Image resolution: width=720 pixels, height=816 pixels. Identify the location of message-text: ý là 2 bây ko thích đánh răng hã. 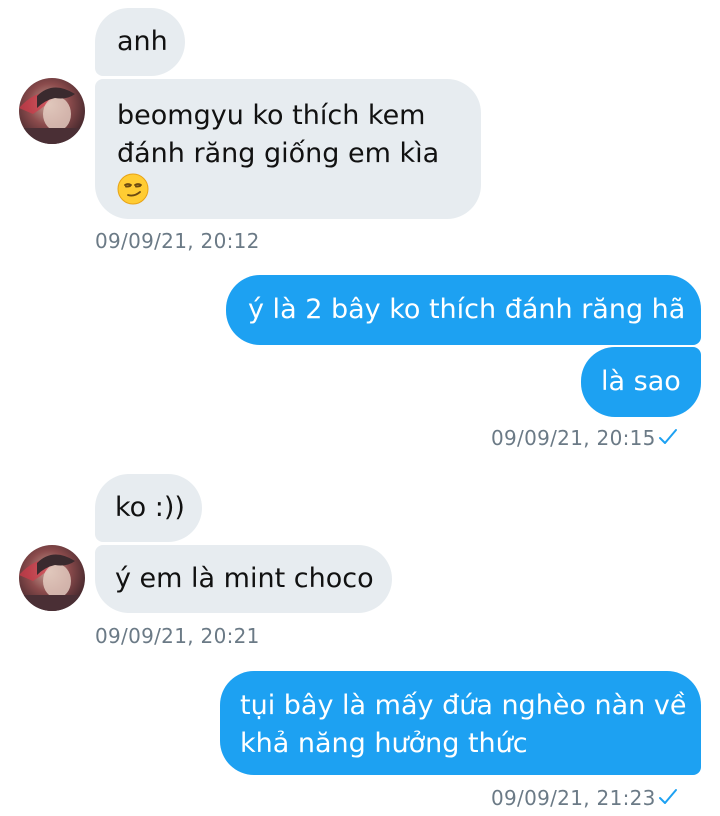
(467, 309).